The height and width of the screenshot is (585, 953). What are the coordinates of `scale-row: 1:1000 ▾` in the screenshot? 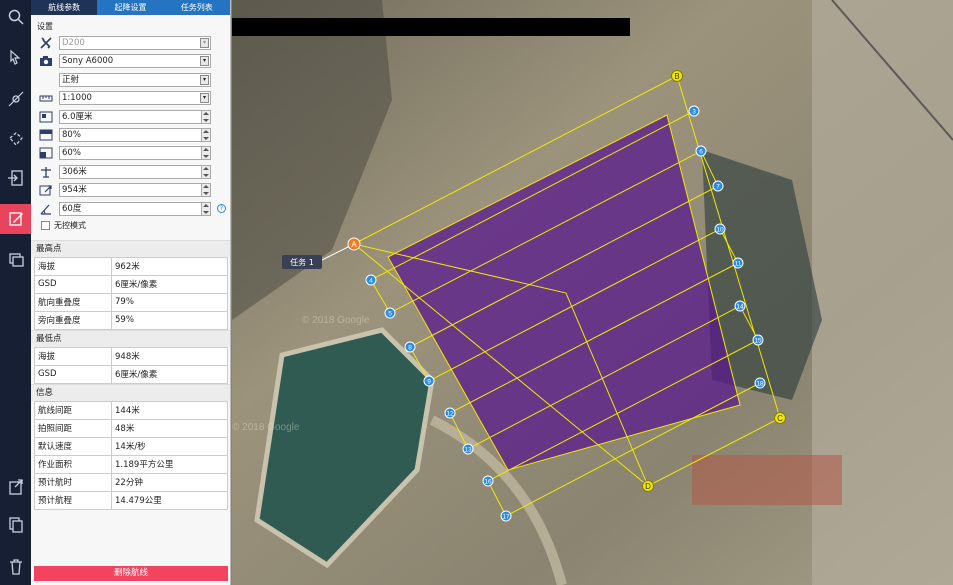 It's located at (130, 98).